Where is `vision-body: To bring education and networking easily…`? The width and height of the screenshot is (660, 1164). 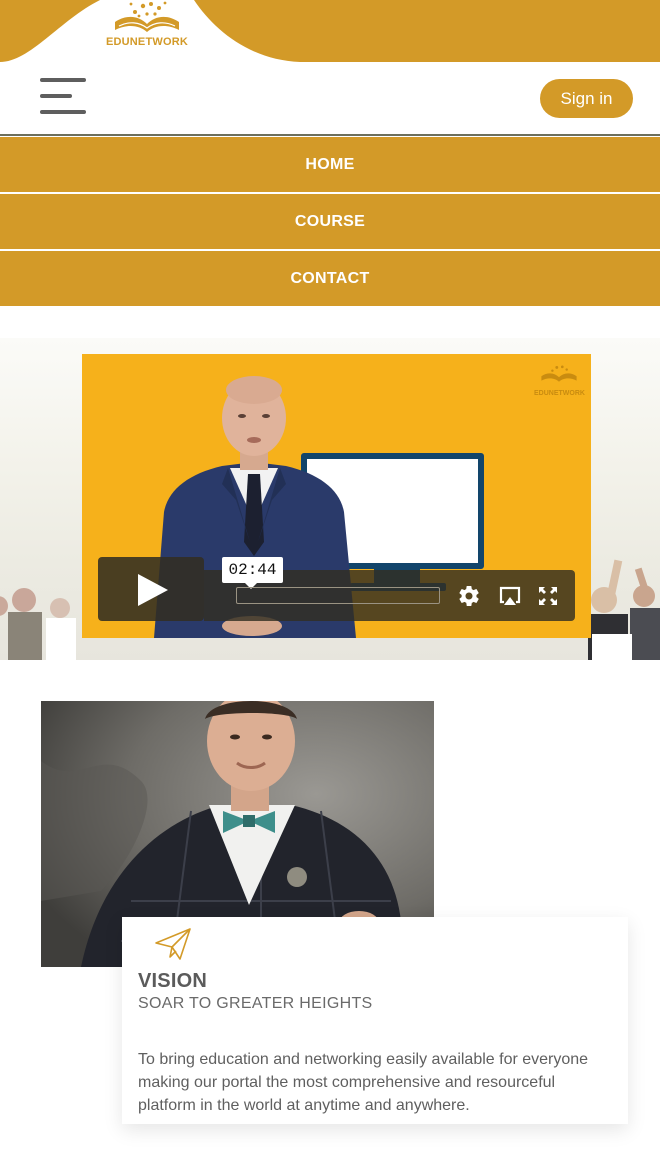 vision-body: To bring education and networking easily… is located at coordinates (363, 1082).